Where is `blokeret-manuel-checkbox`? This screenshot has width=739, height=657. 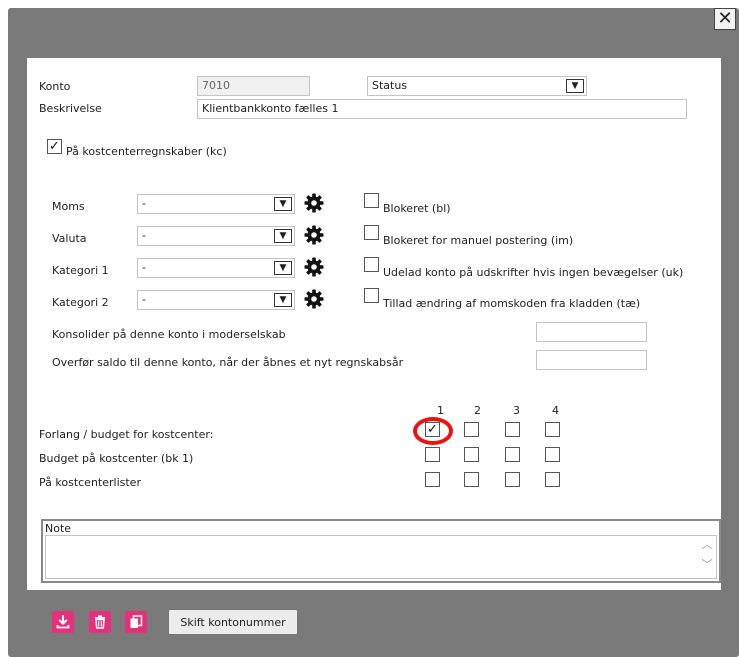 blokeret-manuel-checkbox is located at coordinates (371, 232).